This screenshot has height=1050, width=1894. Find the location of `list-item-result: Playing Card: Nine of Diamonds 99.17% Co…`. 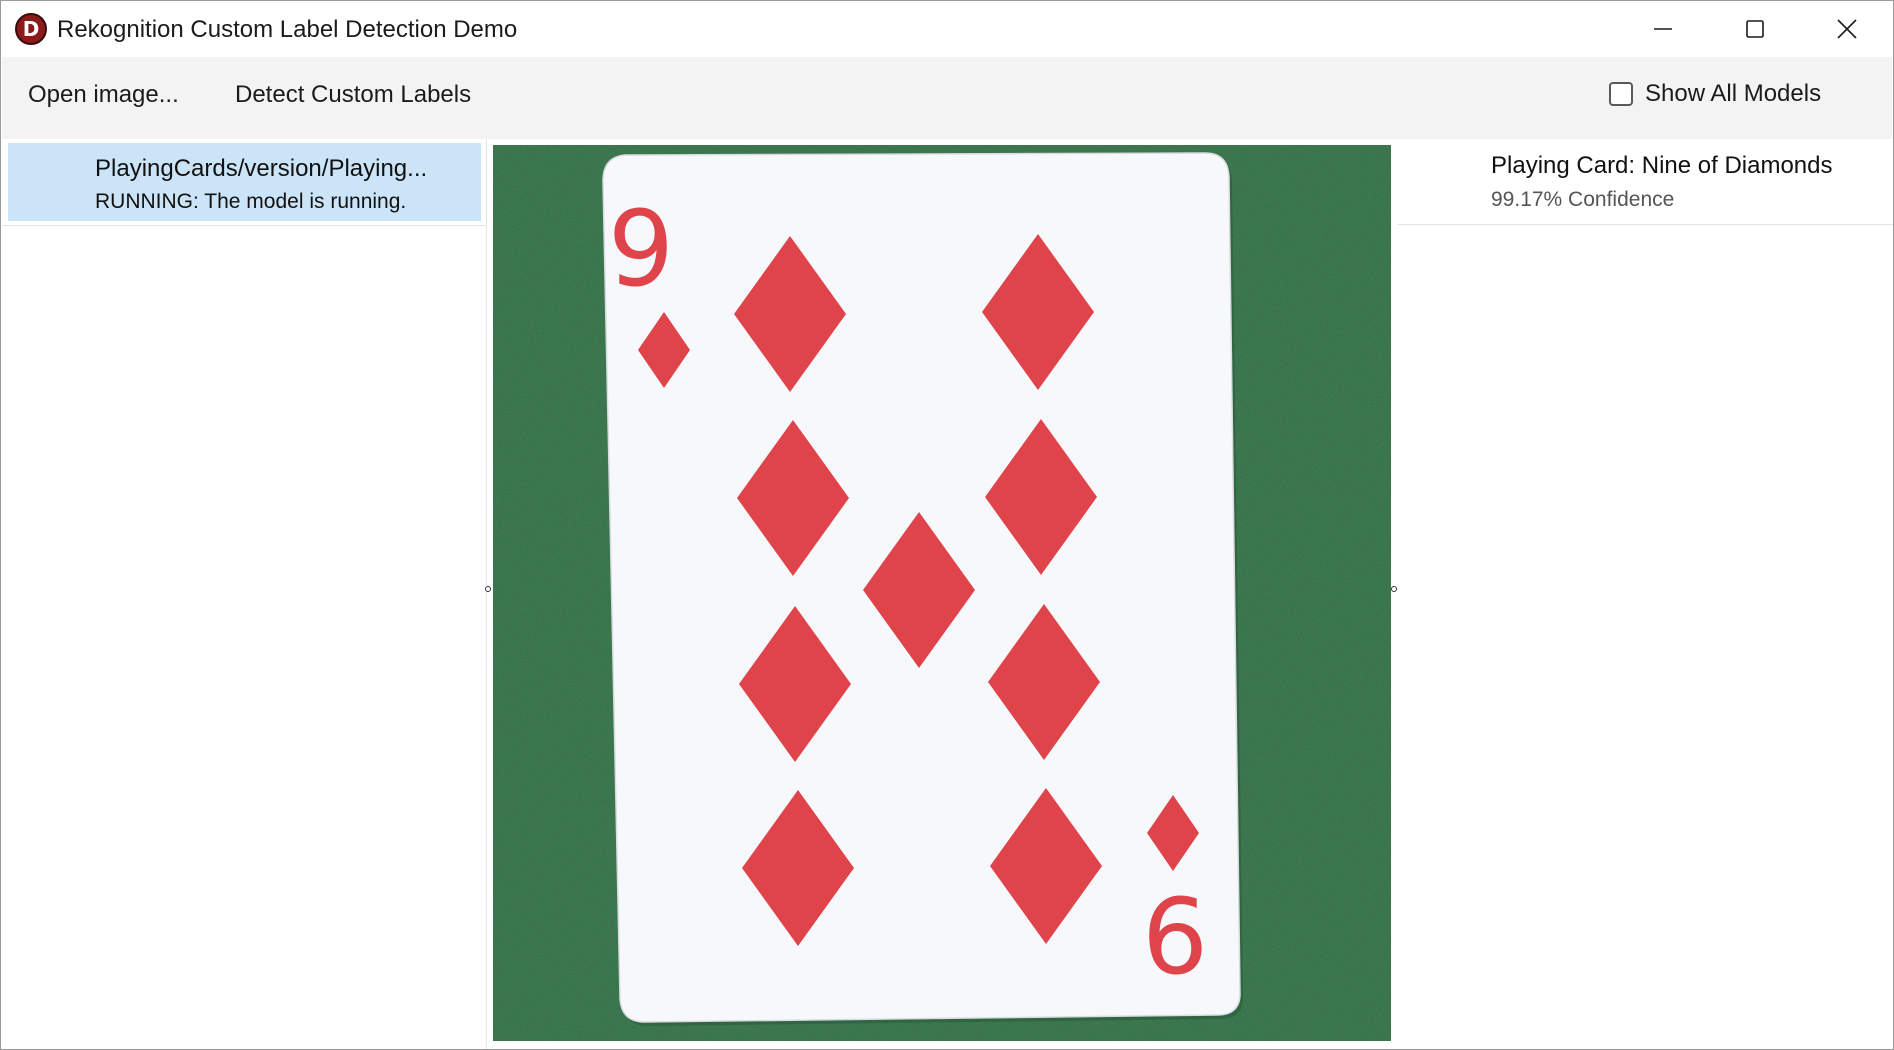

list-item-result: Playing Card: Nine of Diamonds 99.17% Co… is located at coordinates (1645, 182).